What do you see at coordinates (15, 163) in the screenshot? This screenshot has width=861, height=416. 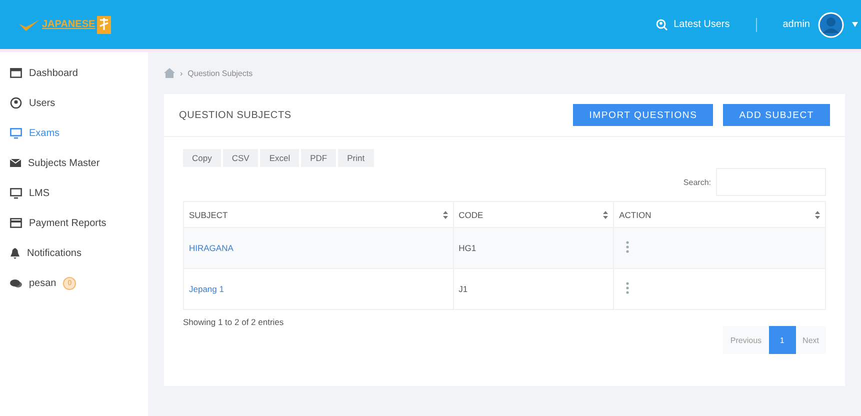 I see `envelope-icon` at bounding box center [15, 163].